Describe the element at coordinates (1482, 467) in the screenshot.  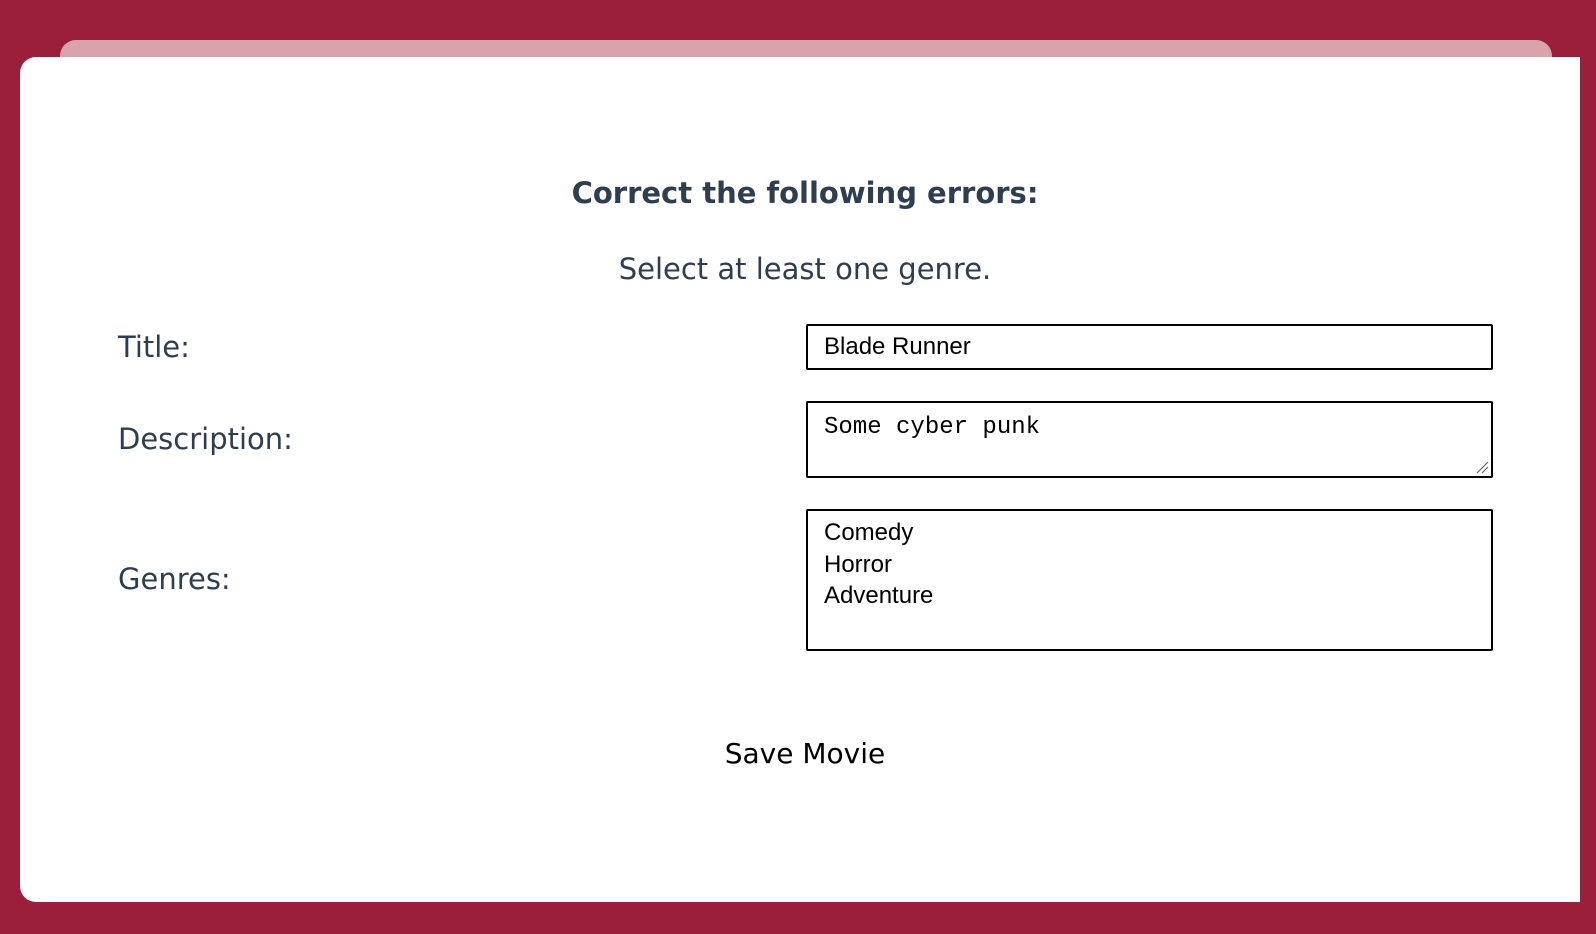
I see `resize-grip-icon` at that location.